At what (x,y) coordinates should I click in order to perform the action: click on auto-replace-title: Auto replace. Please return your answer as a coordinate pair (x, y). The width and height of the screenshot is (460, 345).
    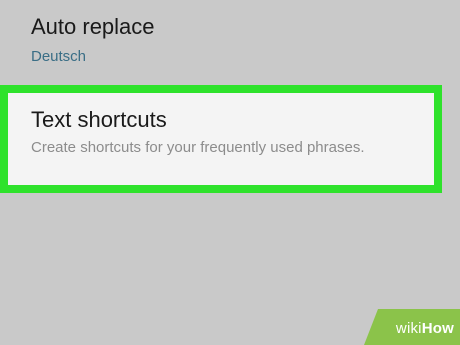
    Looking at the image, I should click on (93, 26).